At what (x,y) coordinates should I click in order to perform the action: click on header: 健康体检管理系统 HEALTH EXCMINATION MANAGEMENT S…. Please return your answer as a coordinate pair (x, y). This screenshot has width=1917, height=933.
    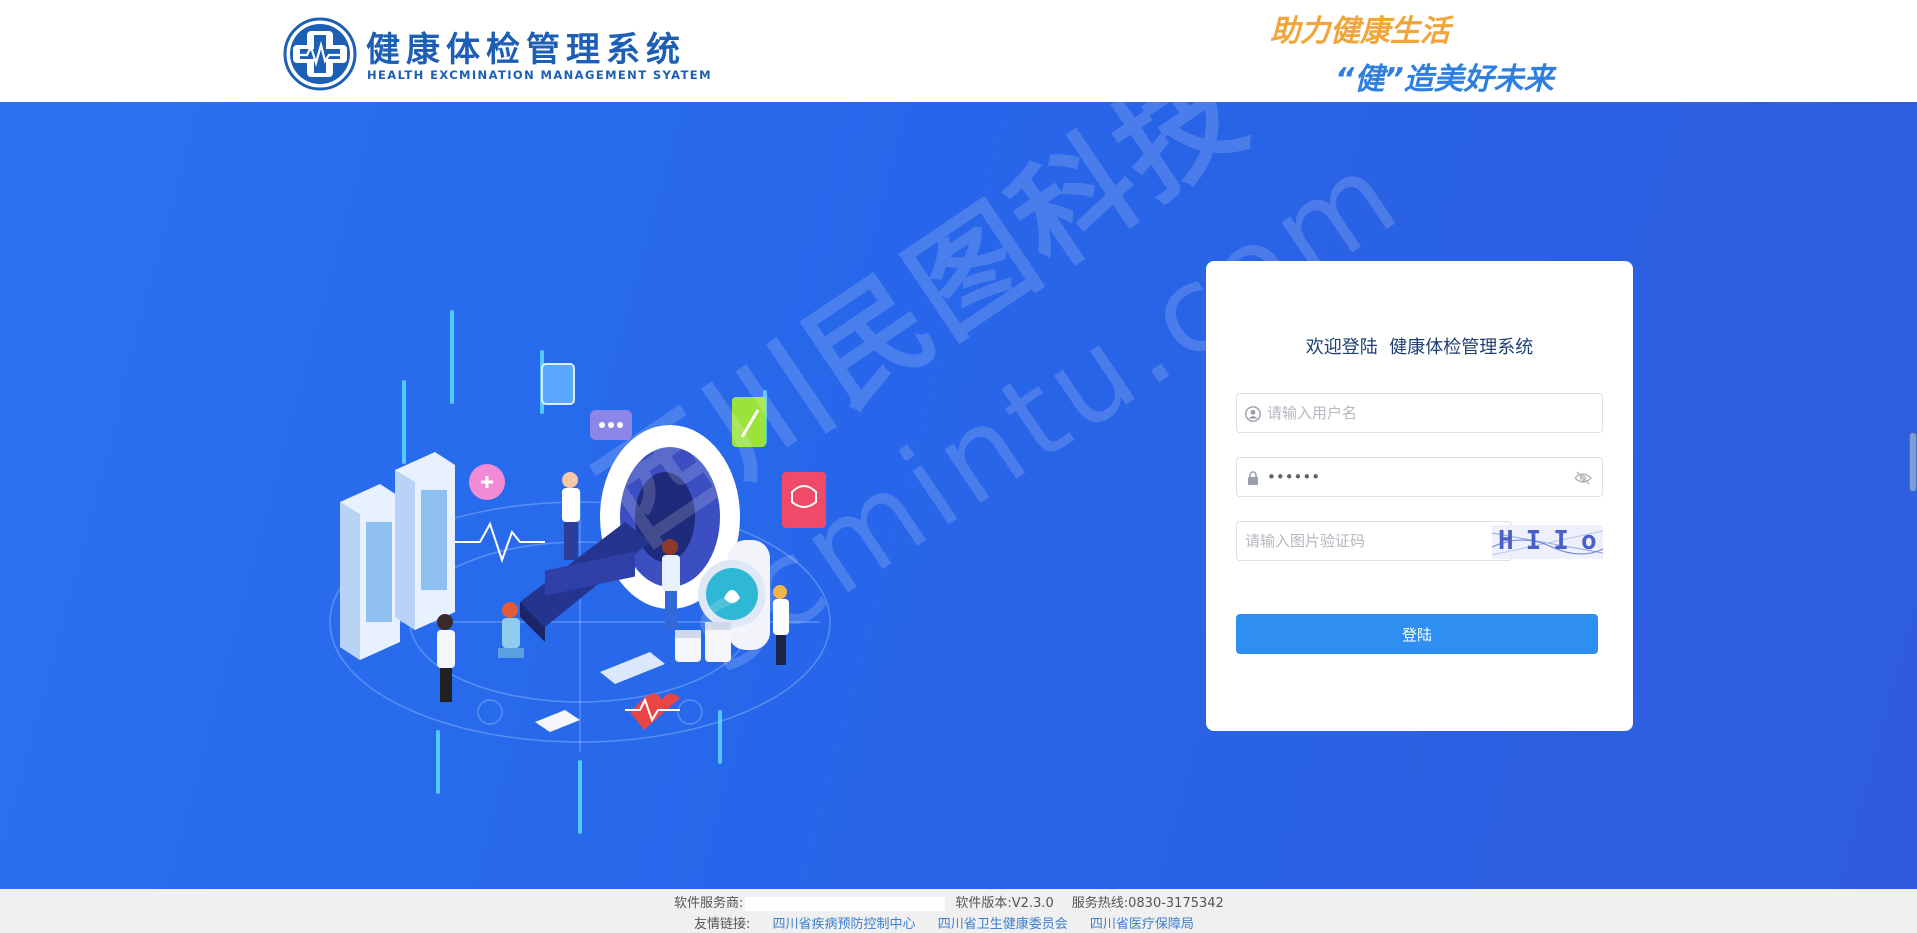
    Looking at the image, I should click on (958, 51).